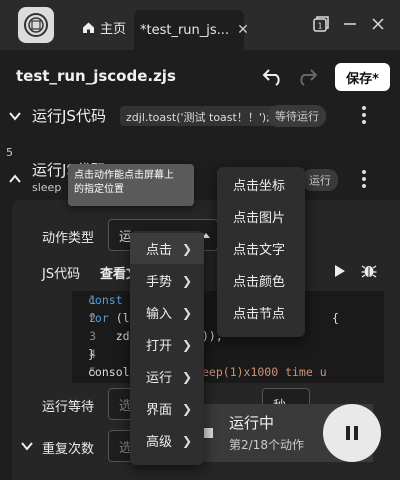 Image resolution: width=400 pixels, height=480 pixels. What do you see at coordinates (113, 29) in the screenshot?
I see `tab-home-label: 主页` at bounding box center [113, 29].